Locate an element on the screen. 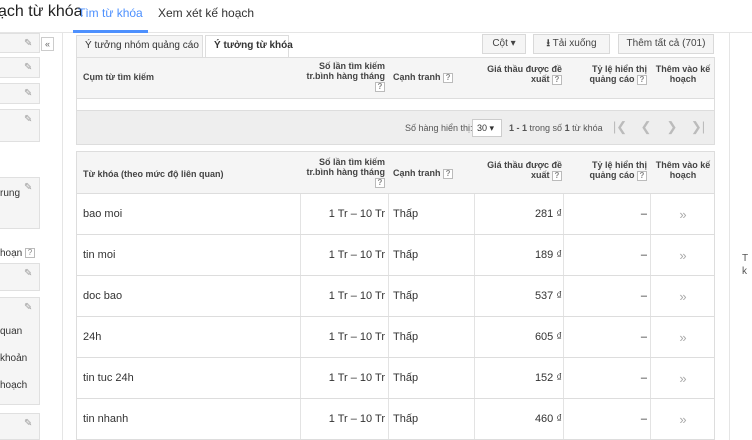  sidebar-text-quan: quan is located at coordinates (11, 331).